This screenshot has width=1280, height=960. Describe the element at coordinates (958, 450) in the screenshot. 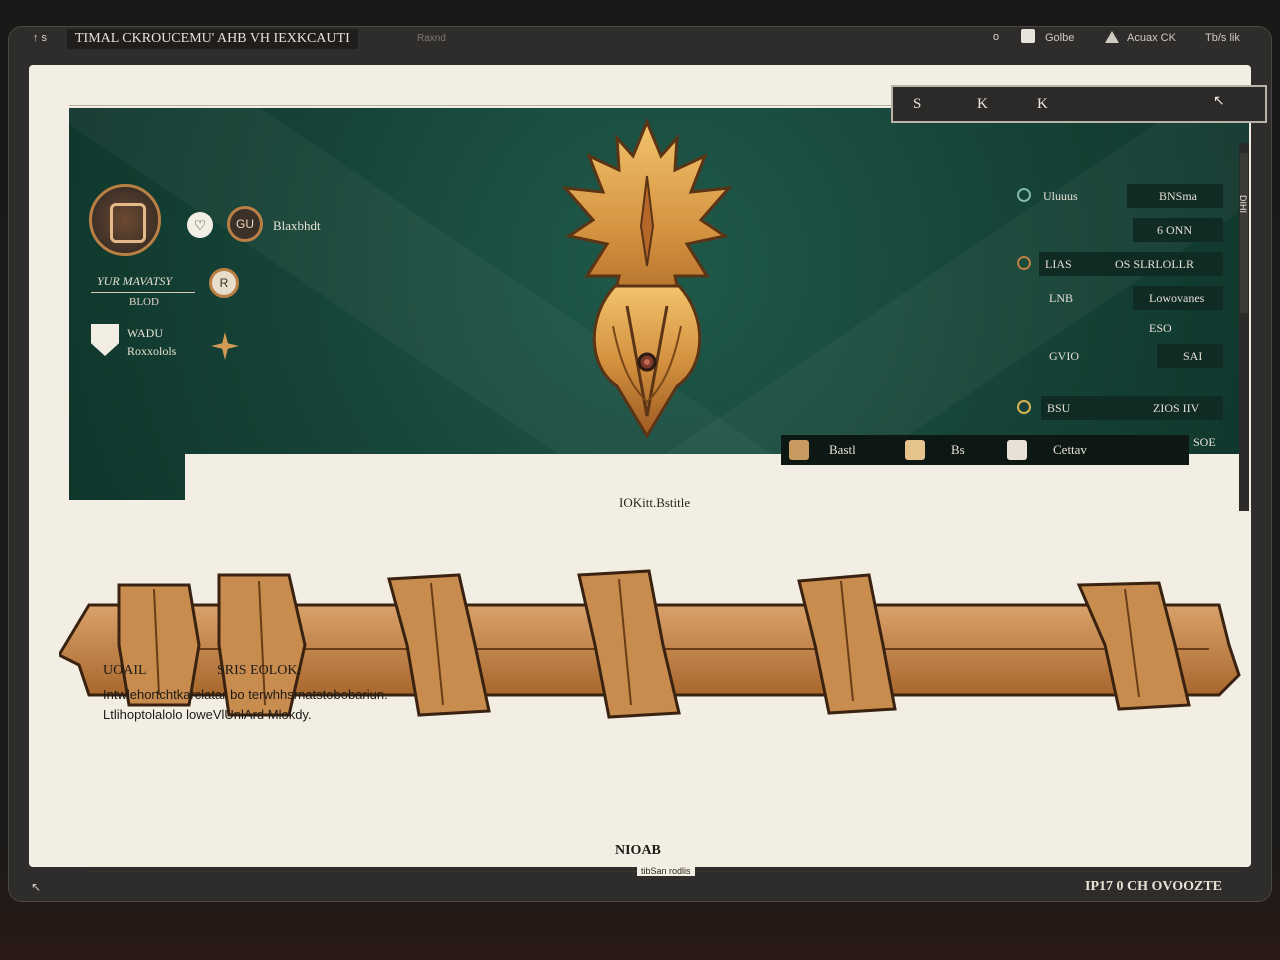

I see `action-bs: Bs` at that location.